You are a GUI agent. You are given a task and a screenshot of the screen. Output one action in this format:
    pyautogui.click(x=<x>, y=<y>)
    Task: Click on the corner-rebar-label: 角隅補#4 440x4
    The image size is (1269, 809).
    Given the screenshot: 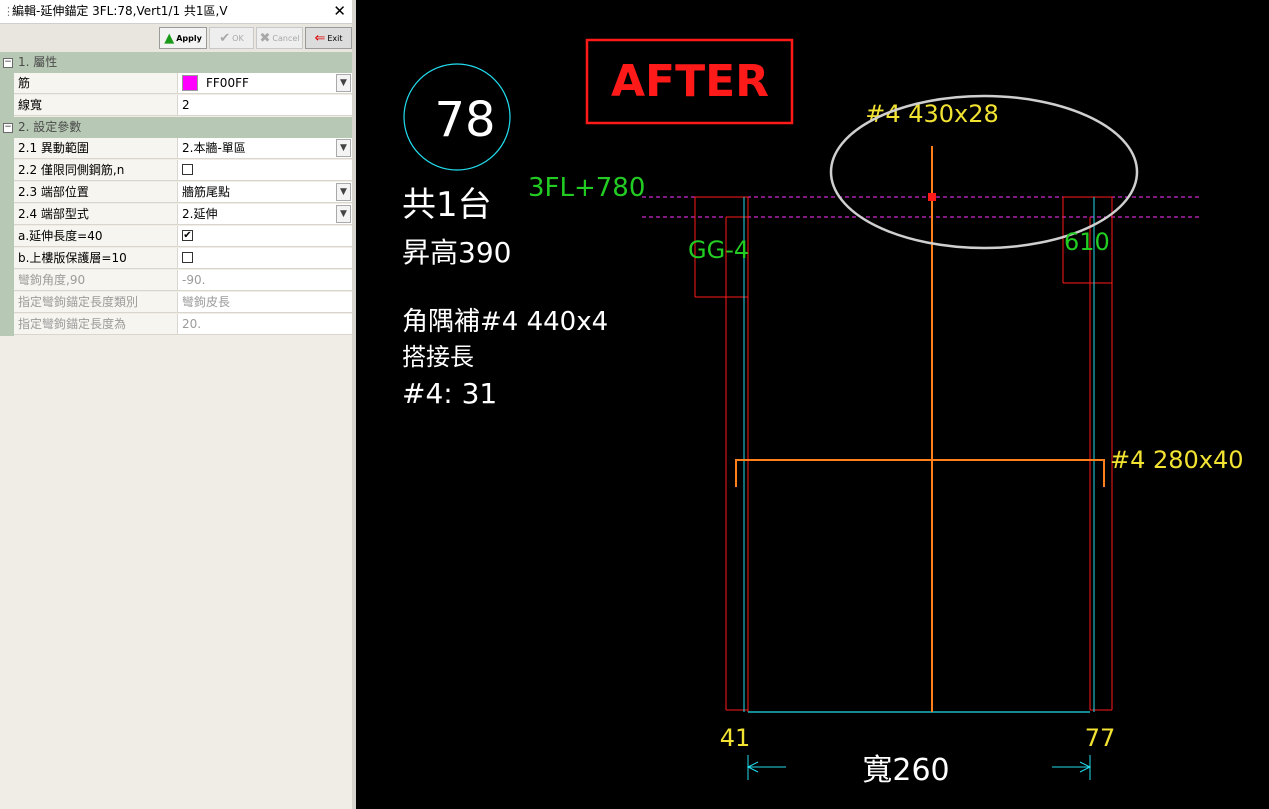 What is the action you would take?
    pyautogui.click(x=505, y=322)
    